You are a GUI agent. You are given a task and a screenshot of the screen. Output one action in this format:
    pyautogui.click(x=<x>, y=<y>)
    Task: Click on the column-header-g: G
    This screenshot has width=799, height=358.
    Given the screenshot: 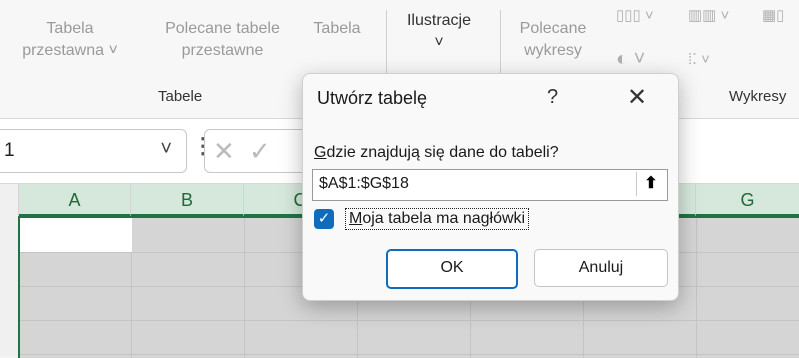 What is the action you would take?
    pyautogui.click(x=747, y=200)
    